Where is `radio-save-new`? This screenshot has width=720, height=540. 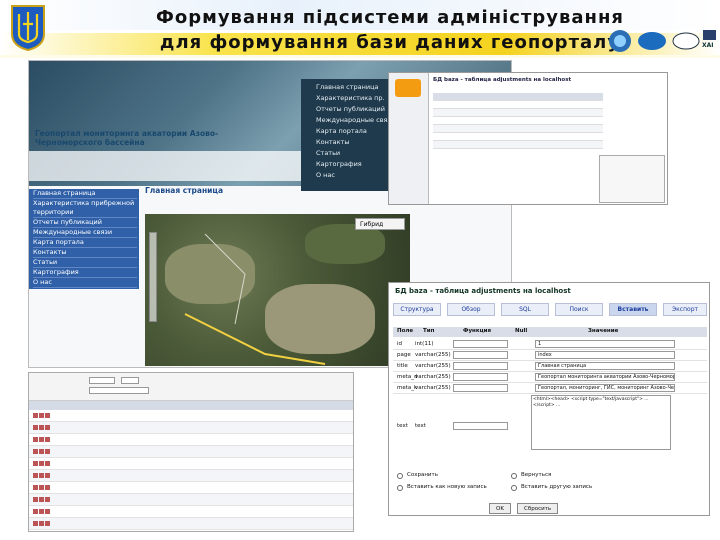 radio-save-new is located at coordinates (400, 488).